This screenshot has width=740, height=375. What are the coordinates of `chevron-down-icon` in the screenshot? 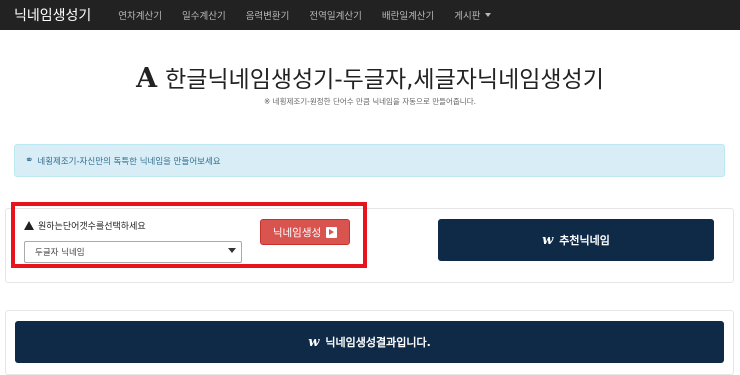 It's located at (232, 250).